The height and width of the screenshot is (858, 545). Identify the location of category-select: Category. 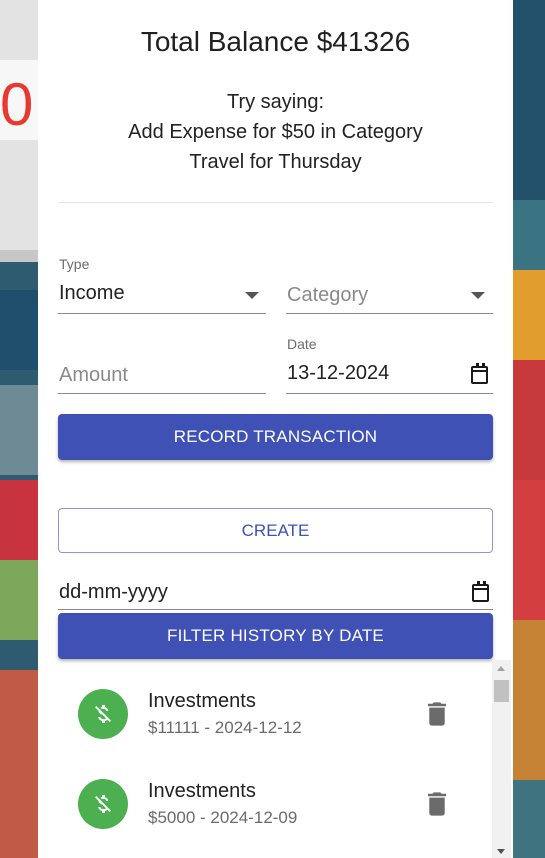
(389, 286).